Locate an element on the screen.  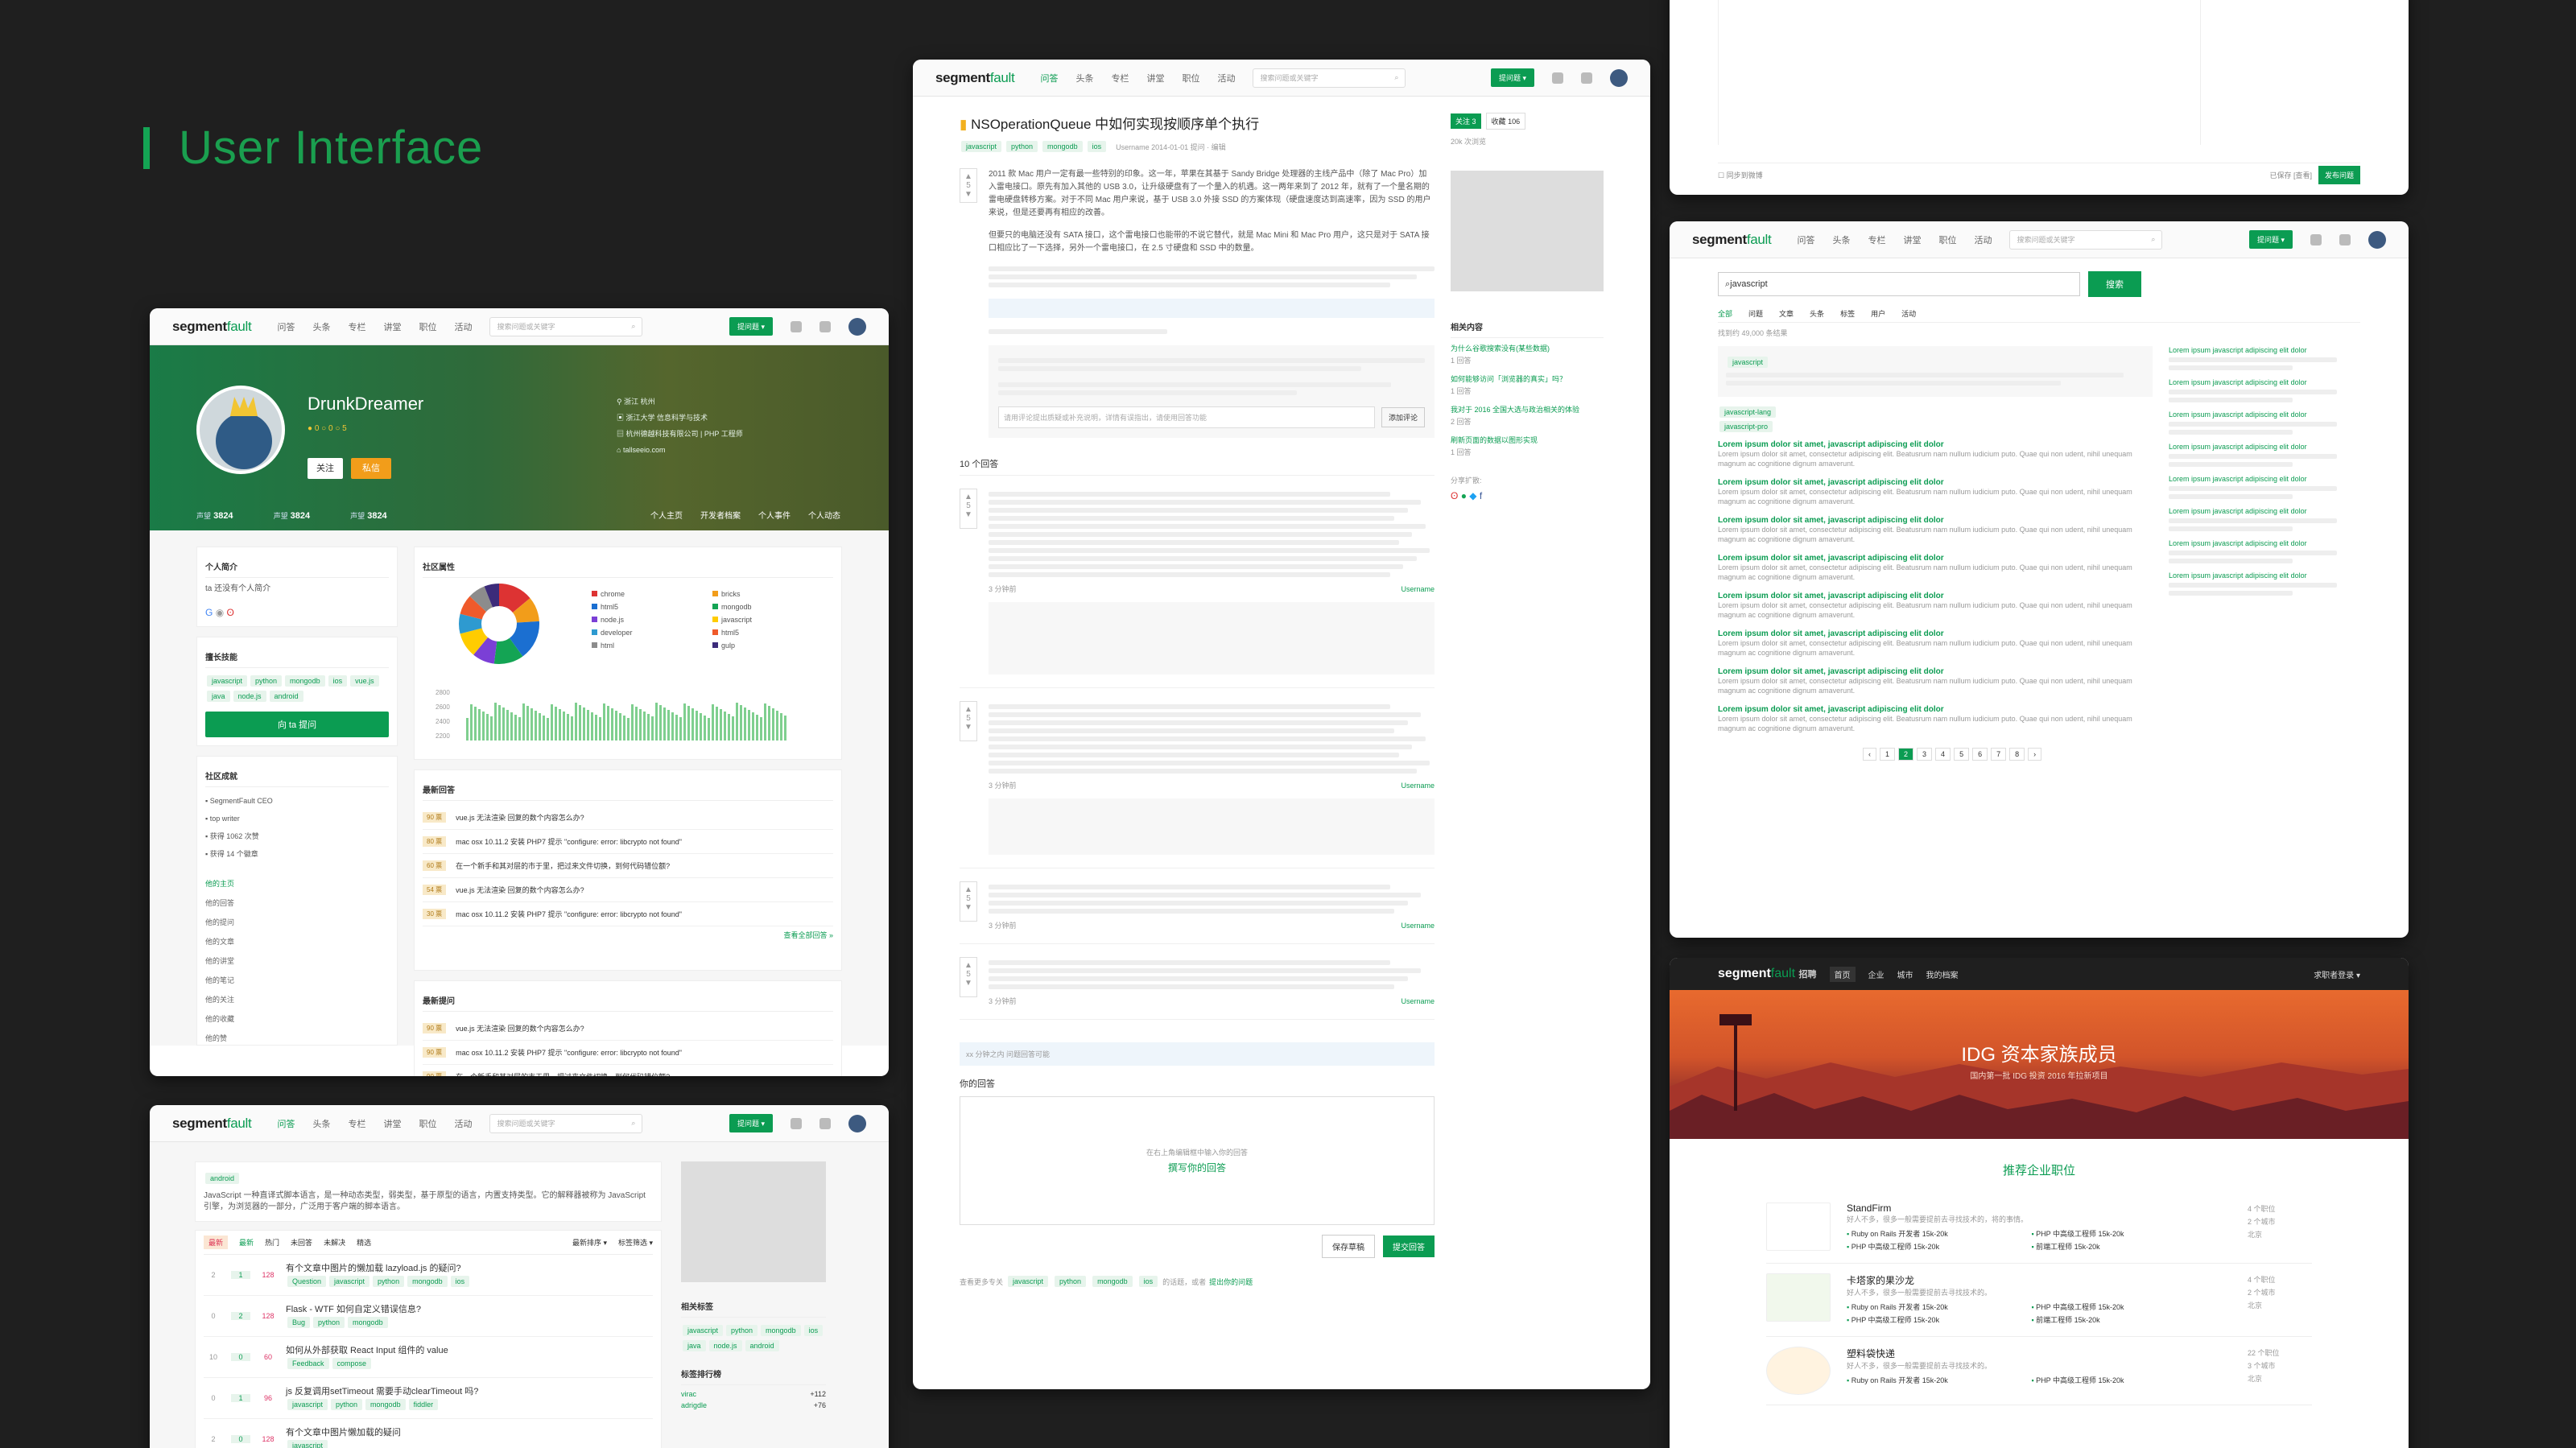
menu-item: 他的主页 is located at coordinates (297, 883).